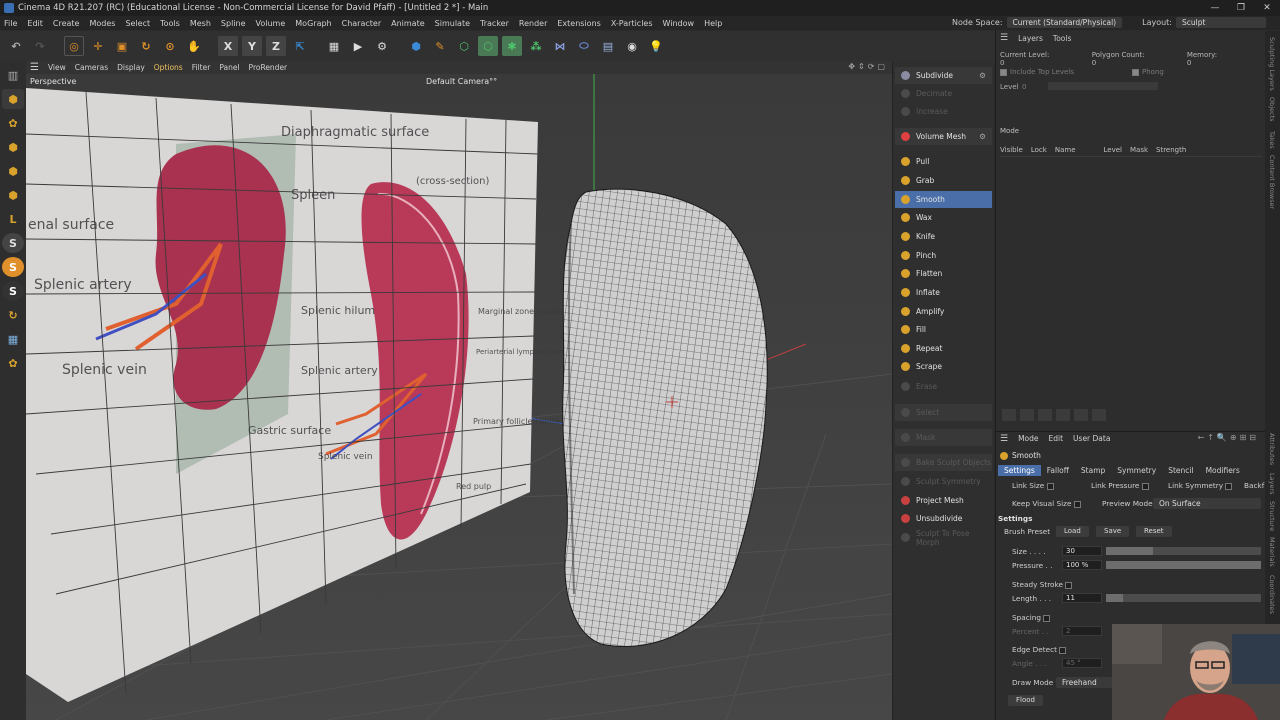 This screenshot has height=720, width=1280. I want to click on brush-smooth: Smooth, so click(943, 199).